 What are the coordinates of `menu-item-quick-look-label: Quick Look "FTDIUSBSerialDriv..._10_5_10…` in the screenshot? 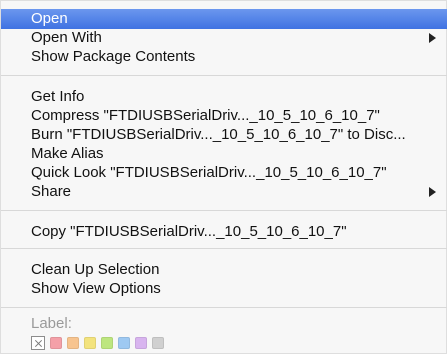 It's located at (209, 172).